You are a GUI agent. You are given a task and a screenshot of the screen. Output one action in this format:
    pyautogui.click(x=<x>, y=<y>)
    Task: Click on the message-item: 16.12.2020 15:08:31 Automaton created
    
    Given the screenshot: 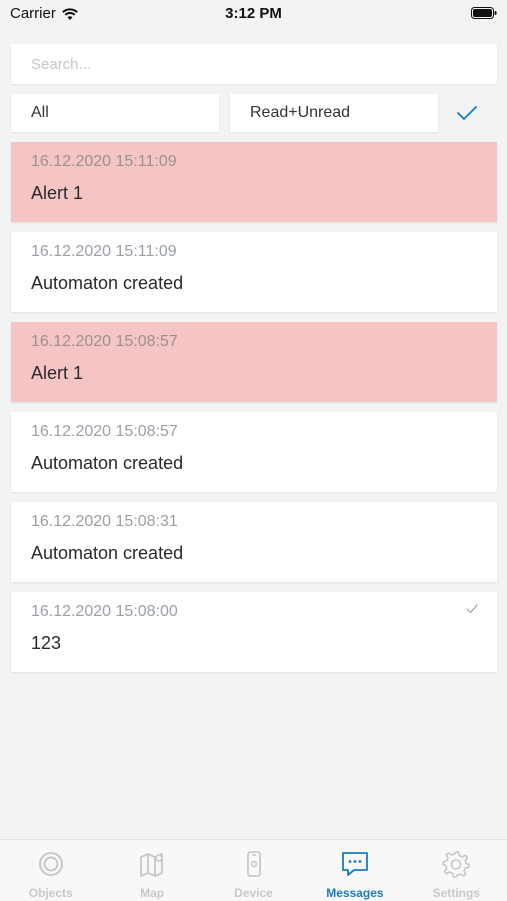 What is the action you would take?
    pyautogui.click(x=254, y=542)
    